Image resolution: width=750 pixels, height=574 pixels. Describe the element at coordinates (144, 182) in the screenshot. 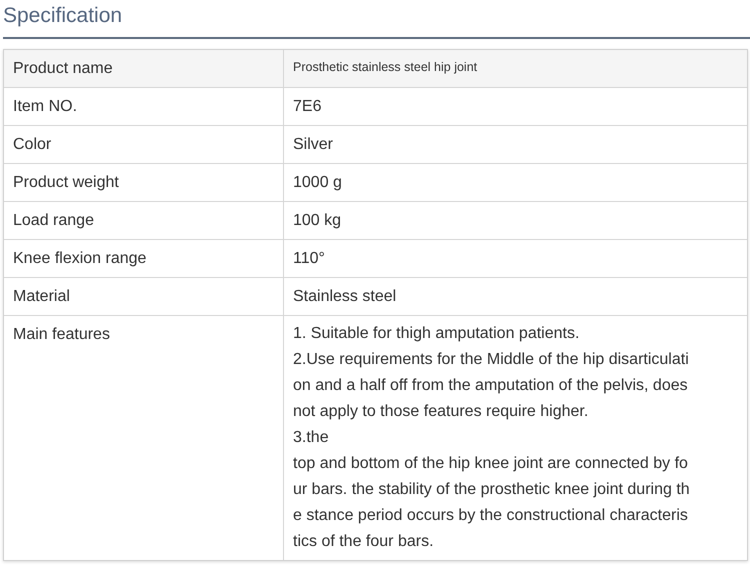

I see `table-cell: Product weight` at that location.